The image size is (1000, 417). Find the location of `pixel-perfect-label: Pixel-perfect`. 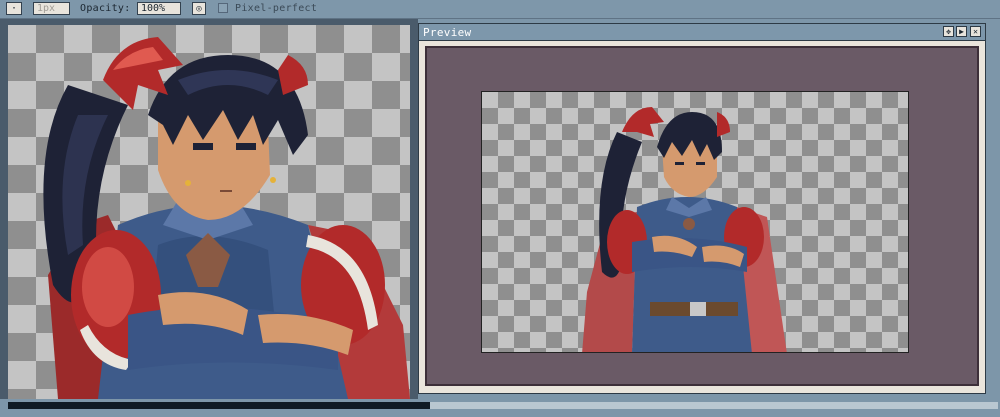

pixel-perfect-label: Pixel-perfect is located at coordinates (276, 8).